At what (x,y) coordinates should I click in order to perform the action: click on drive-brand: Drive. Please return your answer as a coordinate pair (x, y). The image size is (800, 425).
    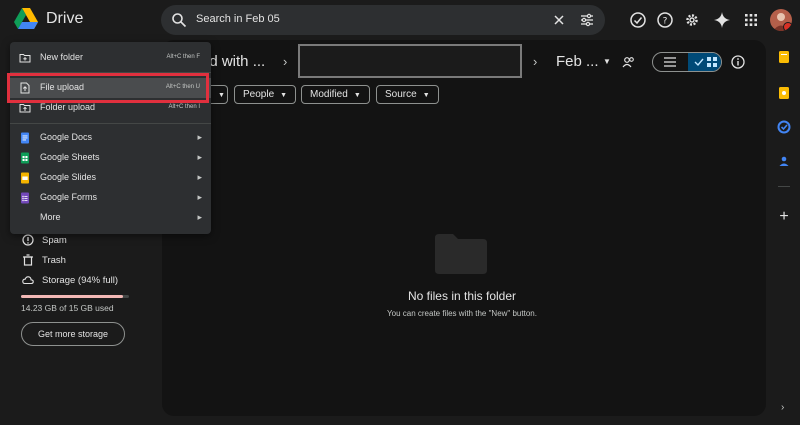
    Looking at the image, I should click on (64, 19).